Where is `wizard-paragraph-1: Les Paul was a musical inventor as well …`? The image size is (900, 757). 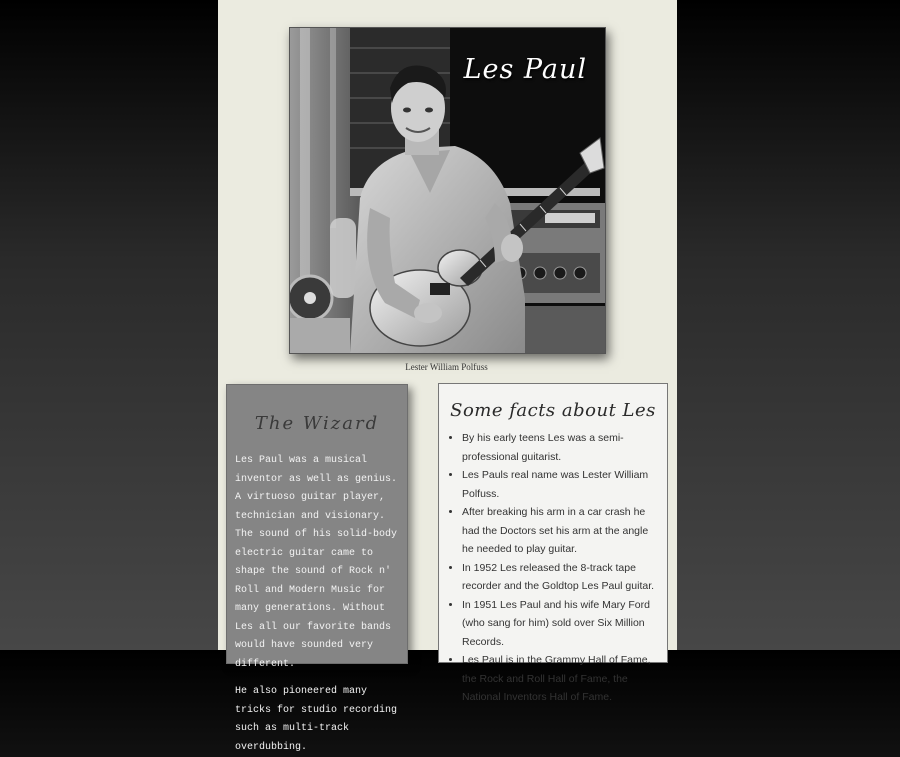 wizard-paragraph-1: Les Paul was a musical inventor as well … is located at coordinates (316, 562).